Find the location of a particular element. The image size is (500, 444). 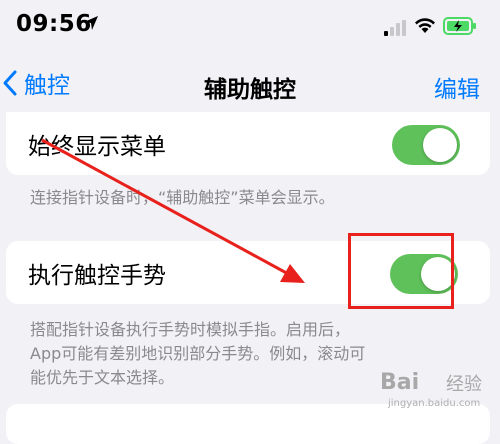

watermark-text: 经验 is located at coordinates (464, 384).